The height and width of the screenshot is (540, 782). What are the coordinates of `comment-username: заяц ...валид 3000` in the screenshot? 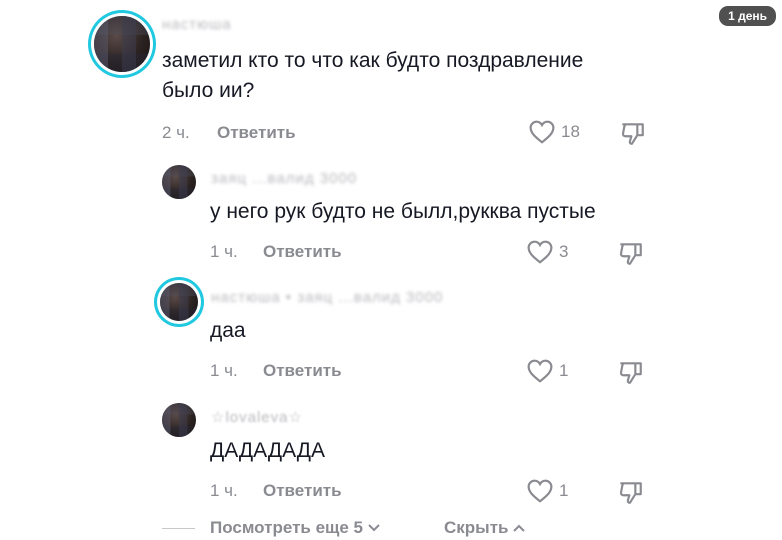 It's located at (284, 178).